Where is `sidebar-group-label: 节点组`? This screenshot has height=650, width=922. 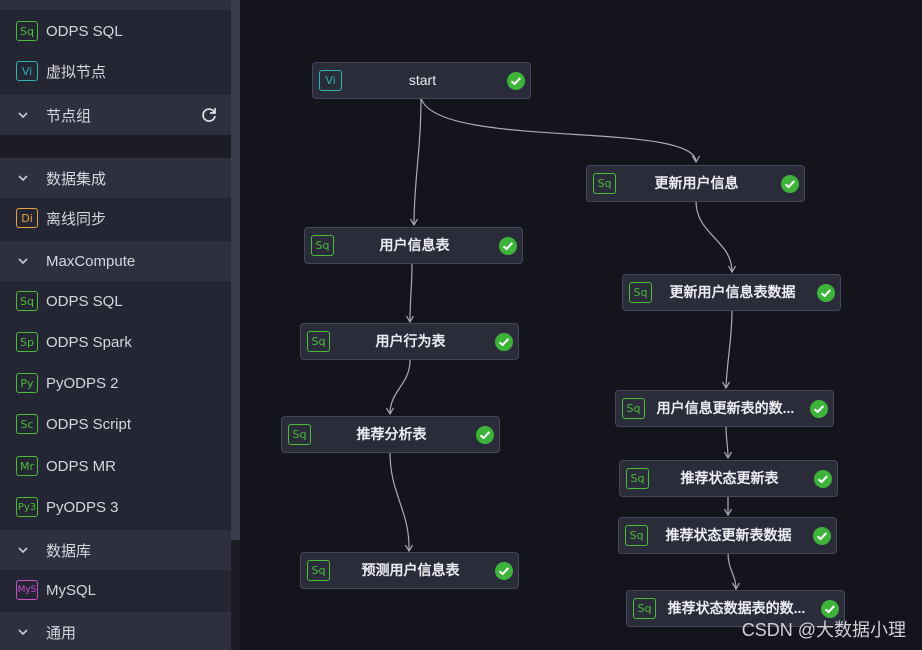
sidebar-group-label: 节点组 is located at coordinates (69, 116).